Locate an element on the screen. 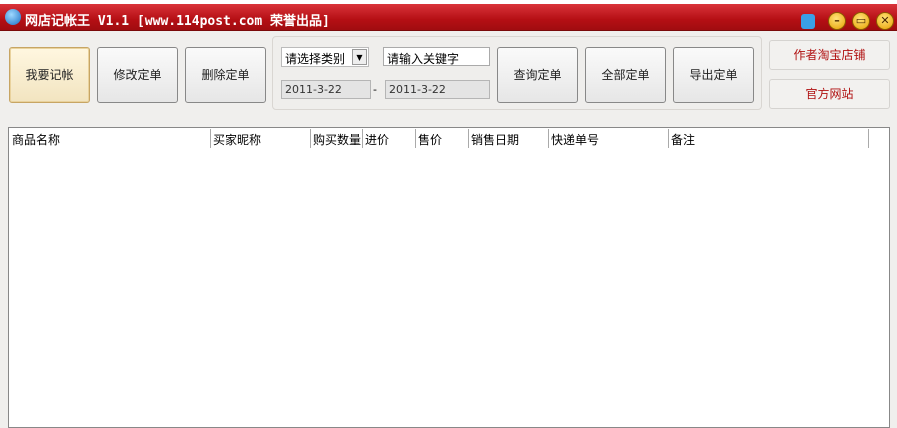  date-from-field: 2011-3-22 is located at coordinates (326, 89).